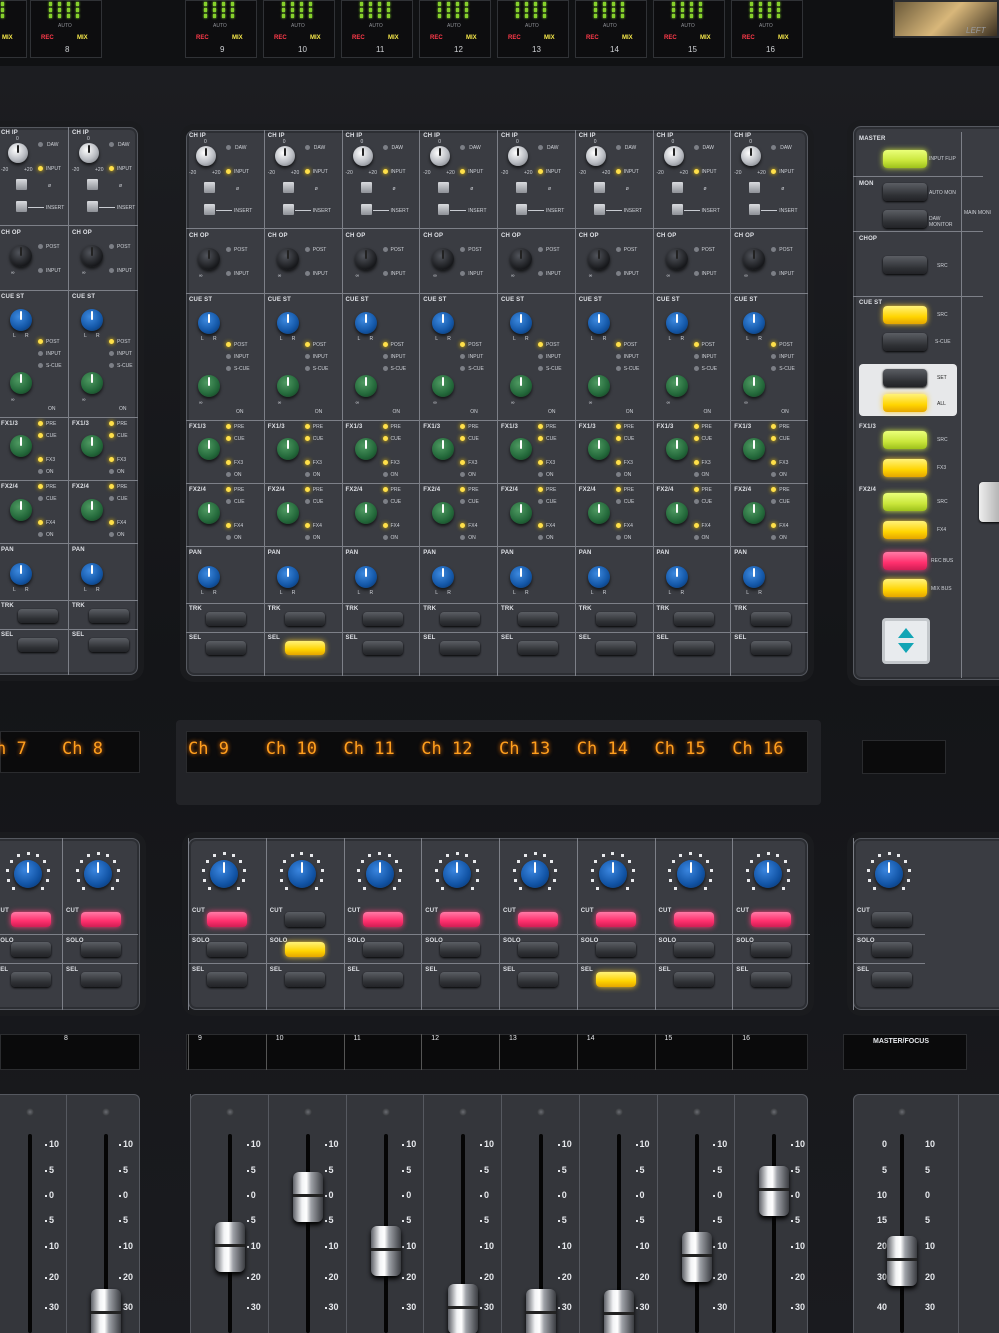 This screenshot has width=999, height=1333. What do you see at coordinates (905, 530) in the screenshot?
I see `fx4-button` at bounding box center [905, 530].